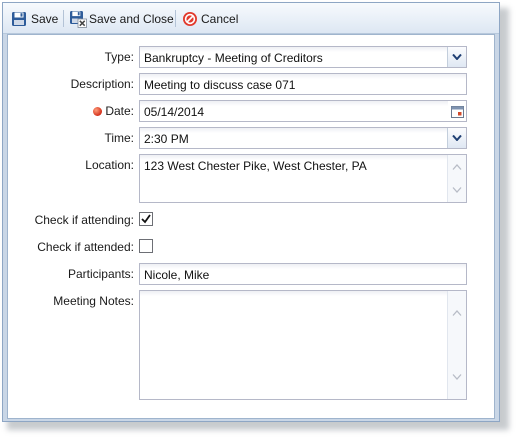  Describe the element at coordinates (233, 58) in the screenshot. I see `type-value: Bankruptcy - Meeting of Creditors` at that location.